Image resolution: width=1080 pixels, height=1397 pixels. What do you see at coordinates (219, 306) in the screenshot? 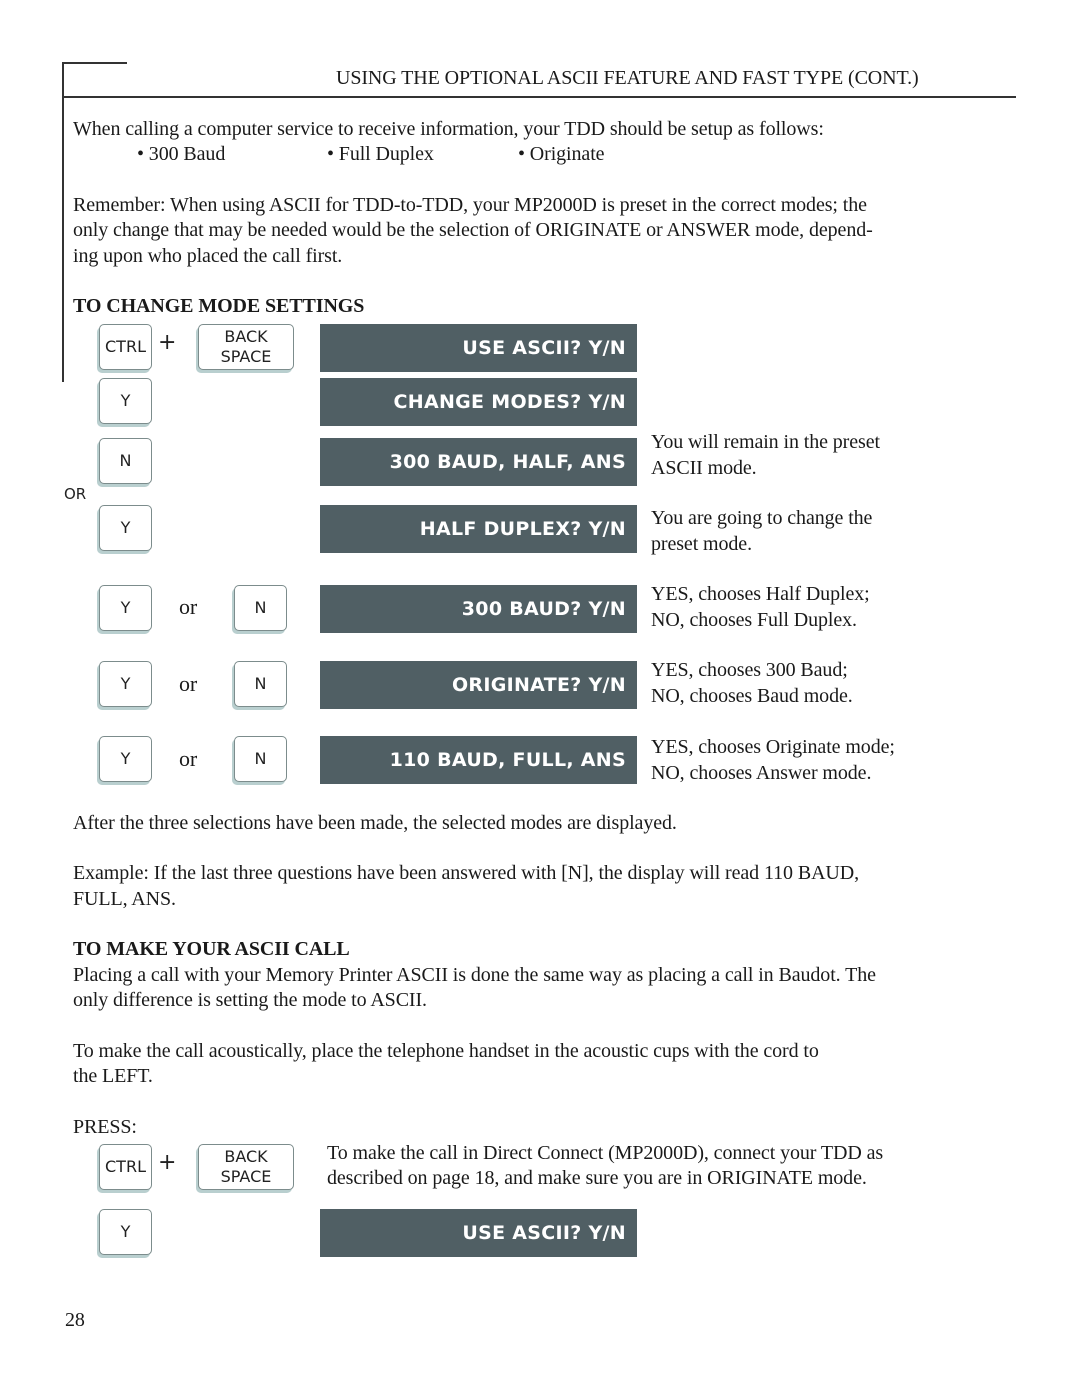
I see `change-mode-heading: TO CHANGE MODE SETTINGS` at bounding box center [219, 306].